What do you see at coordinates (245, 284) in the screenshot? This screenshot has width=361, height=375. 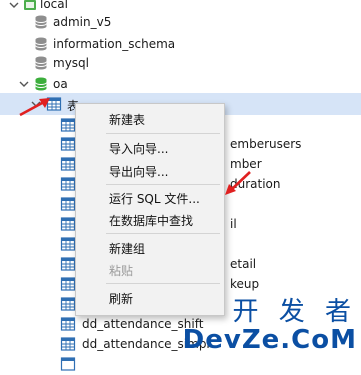 I see `tree-label: keup` at bounding box center [245, 284].